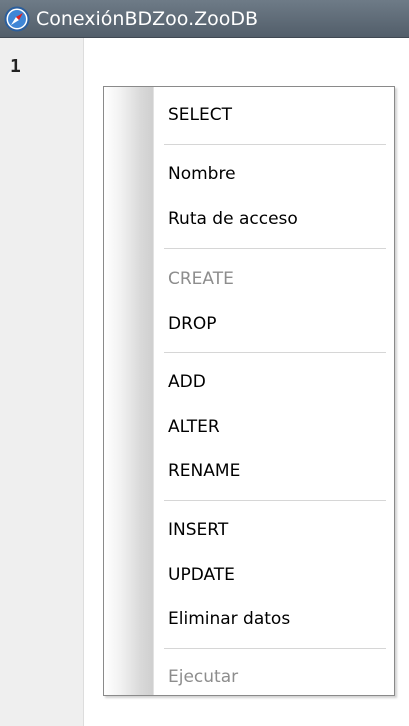 This screenshot has height=726, width=409. I want to click on menu-item-rename: RENAME, so click(204, 471).